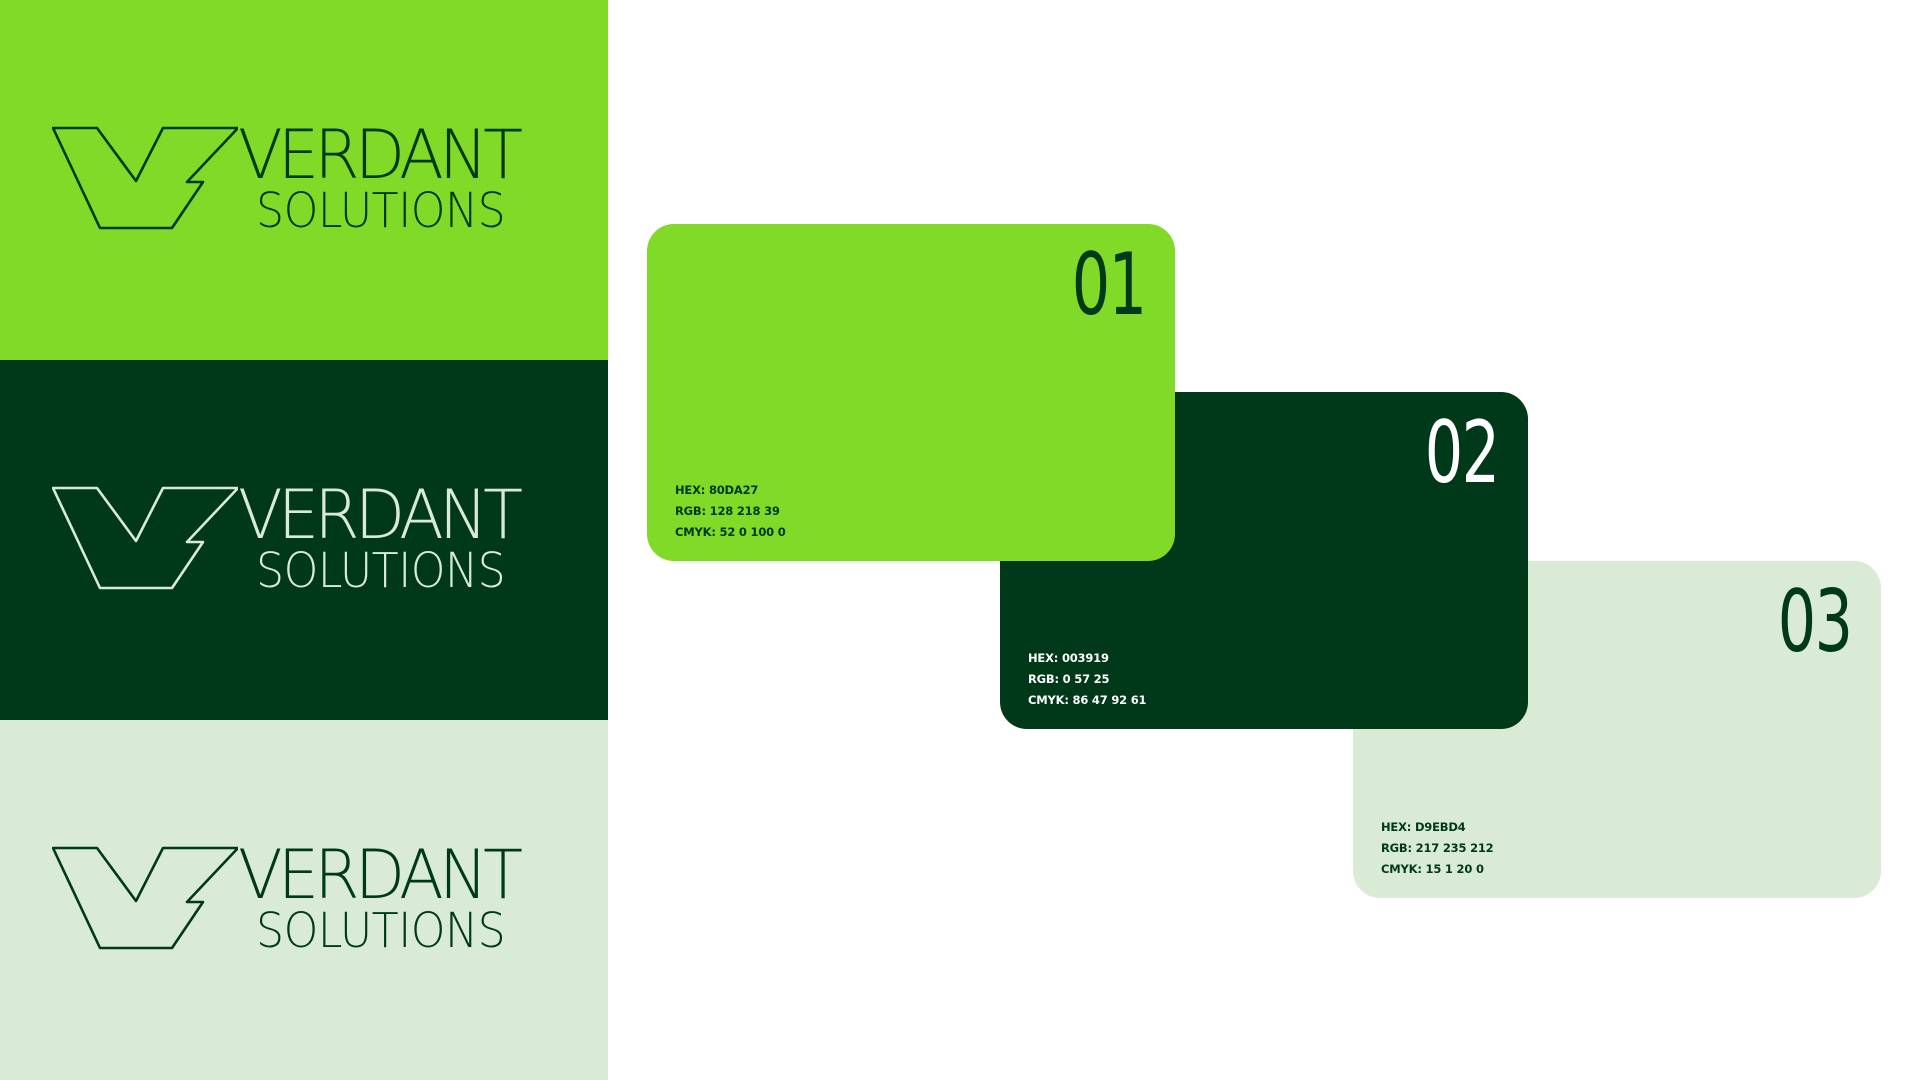 The width and height of the screenshot is (1920, 1080). I want to click on swatch-hex-value: HEX: 003919, so click(1068, 658).